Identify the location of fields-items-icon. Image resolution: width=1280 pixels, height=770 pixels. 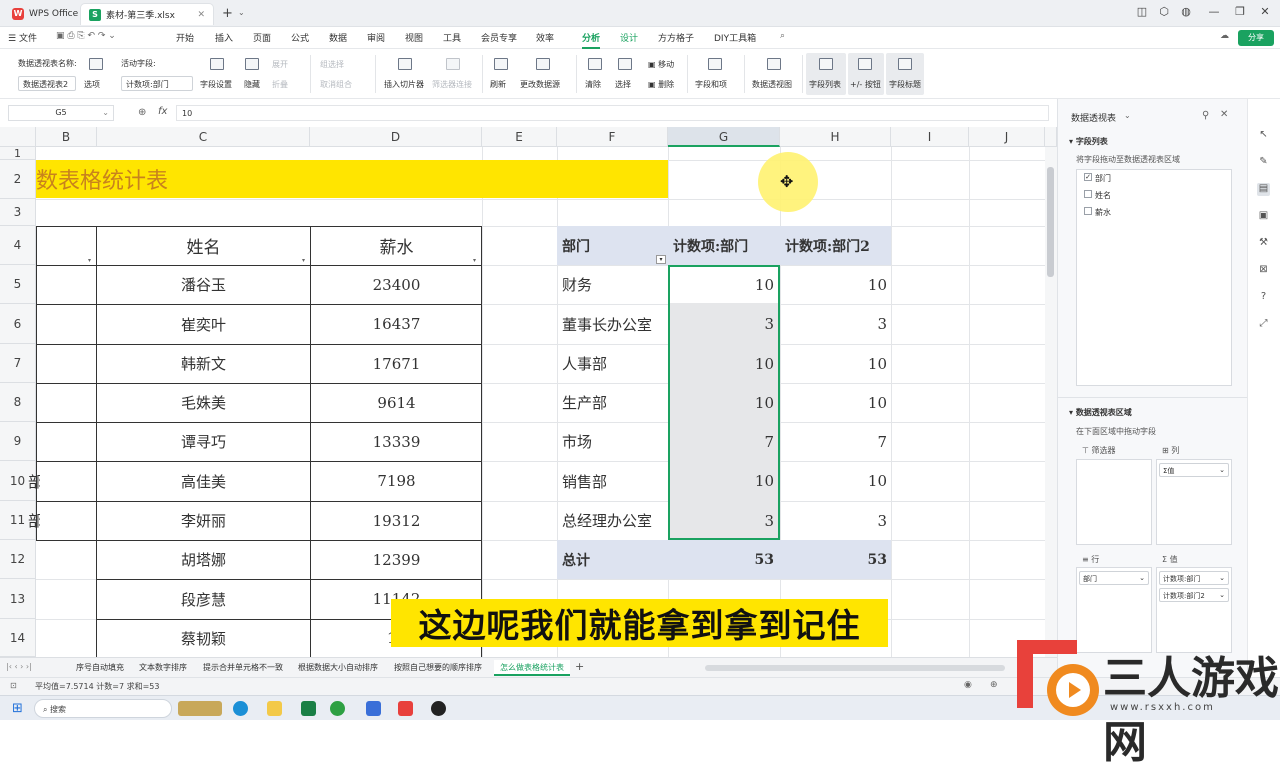
(715, 64).